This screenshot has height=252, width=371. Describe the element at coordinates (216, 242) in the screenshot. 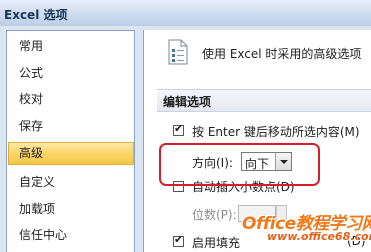

I see `fill-handle-label: 启用填充` at that location.